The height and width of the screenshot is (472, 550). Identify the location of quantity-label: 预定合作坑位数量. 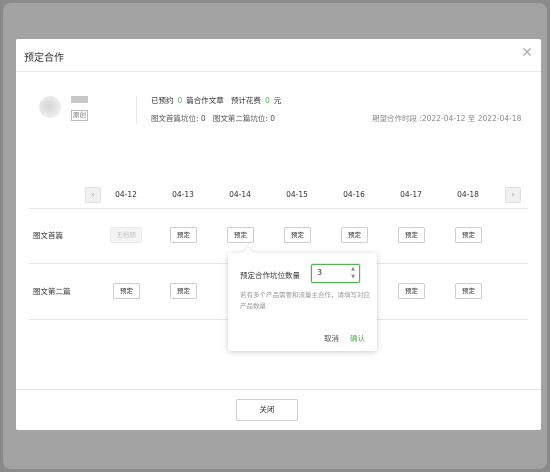
(270, 275).